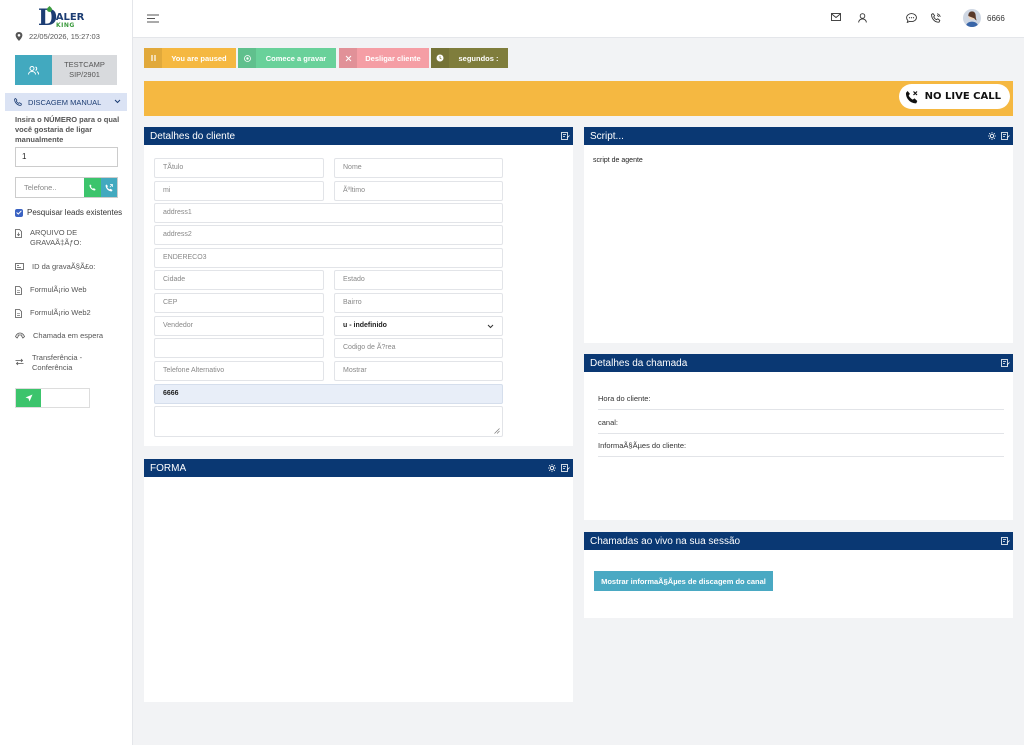 Image resolution: width=1024 pixels, height=745 pixels. Describe the element at coordinates (239, 280) in the screenshot. I see `city-field: Cidade` at that location.